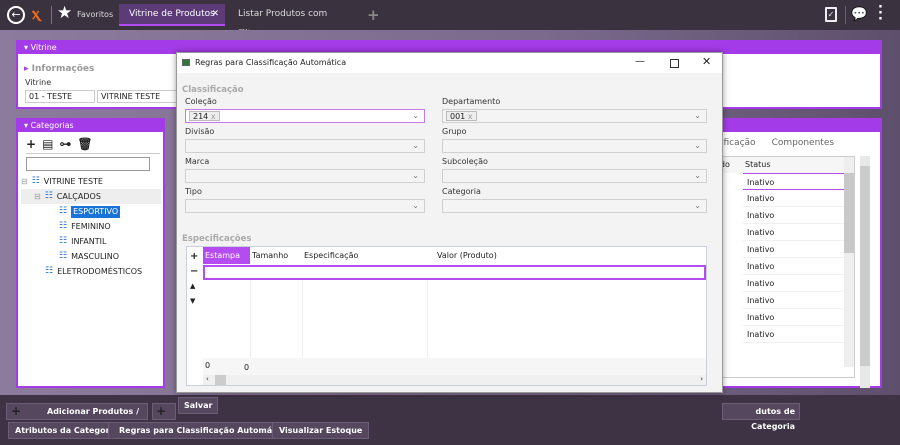 The width and height of the screenshot is (900, 445). What do you see at coordinates (90, 126) in the screenshot?
I see `categorias-header: ▾ Categorias` at bounding box center [90, 126].